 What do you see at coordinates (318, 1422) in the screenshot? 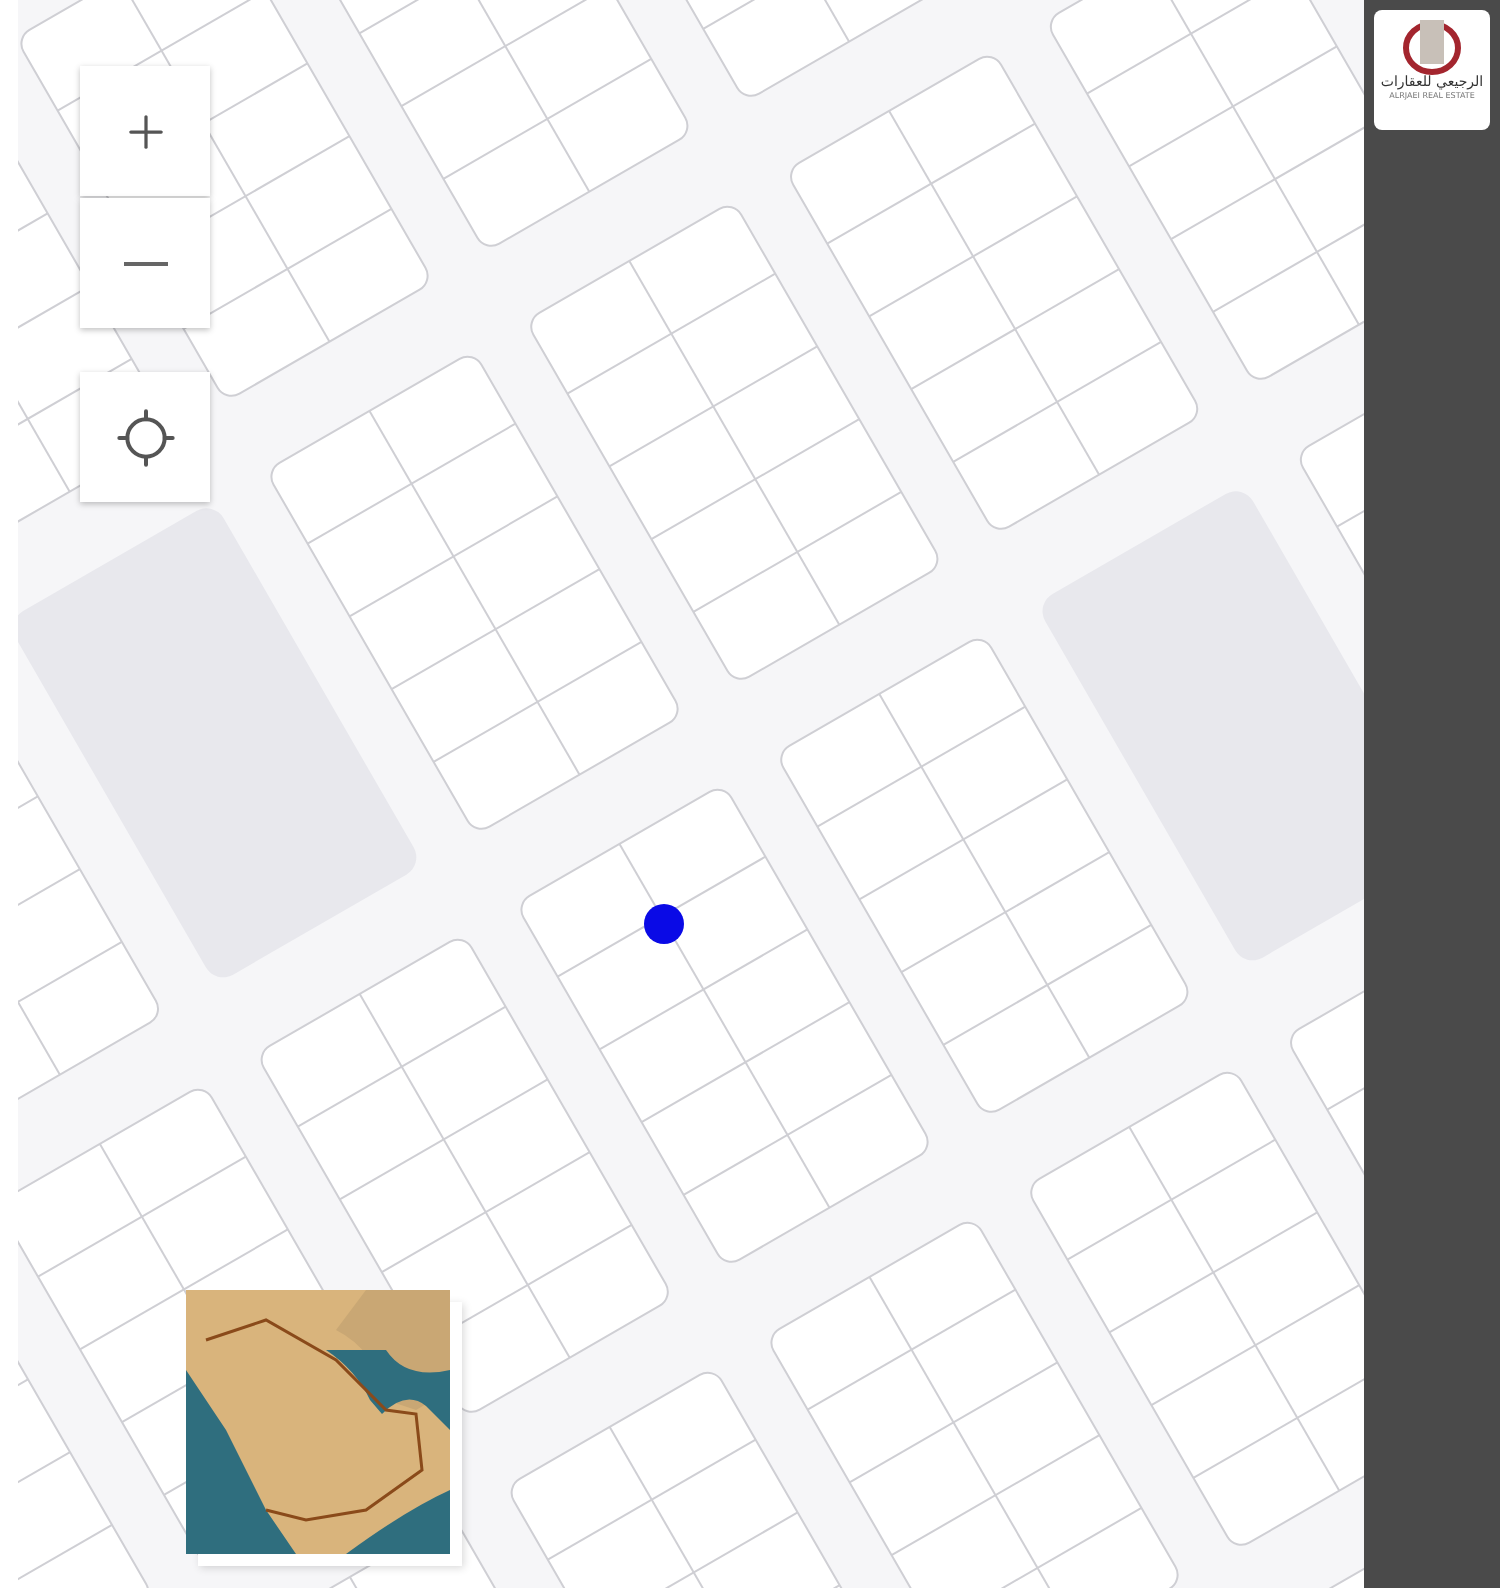
I see `satellite-map-thumbnail` at bounding box center [318, 1422].